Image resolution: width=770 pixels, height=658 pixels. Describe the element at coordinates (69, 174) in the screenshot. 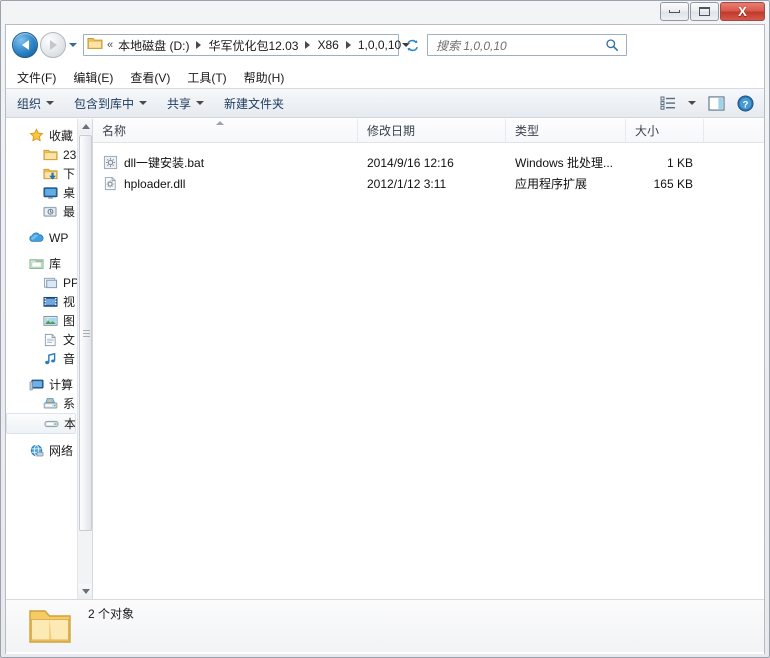

I see `sidebar-label-downloads: 下` at that location.